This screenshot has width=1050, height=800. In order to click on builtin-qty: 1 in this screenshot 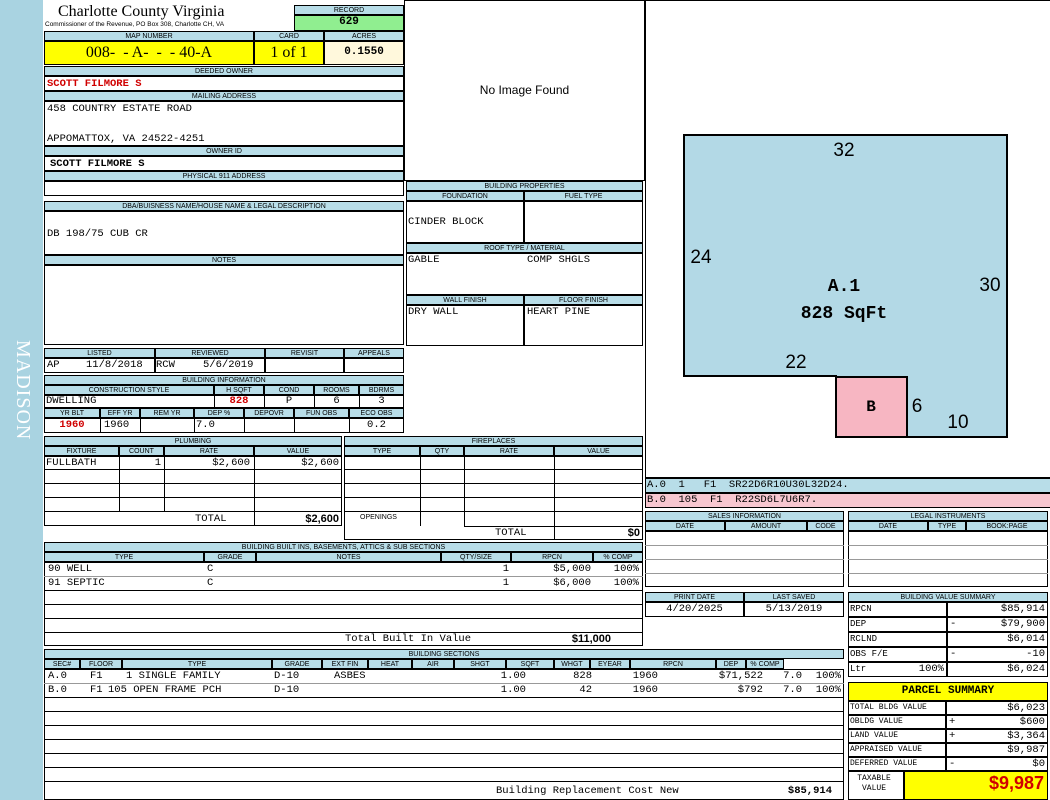, I will do `click(505, 583)`.